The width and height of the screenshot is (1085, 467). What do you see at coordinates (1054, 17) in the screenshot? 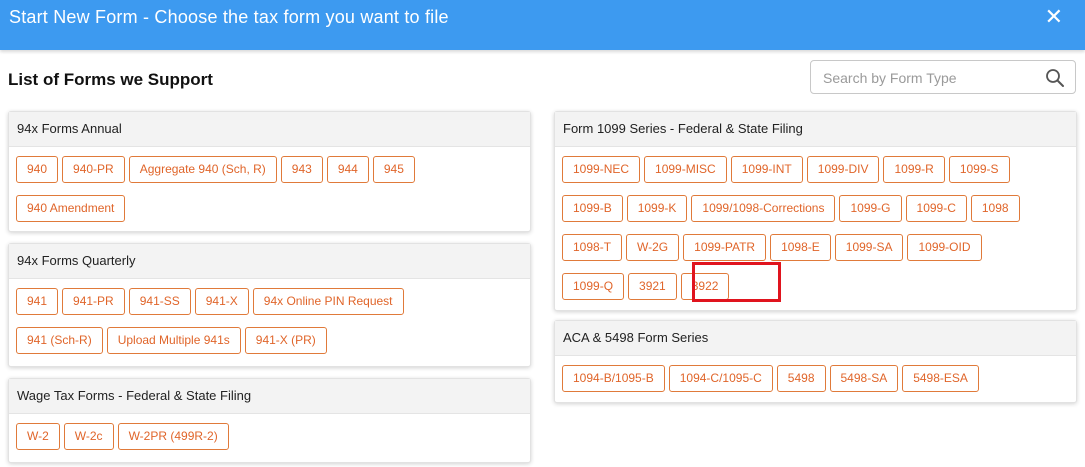
I see `close-icon: ✕` at bounding box center [1054, 17].